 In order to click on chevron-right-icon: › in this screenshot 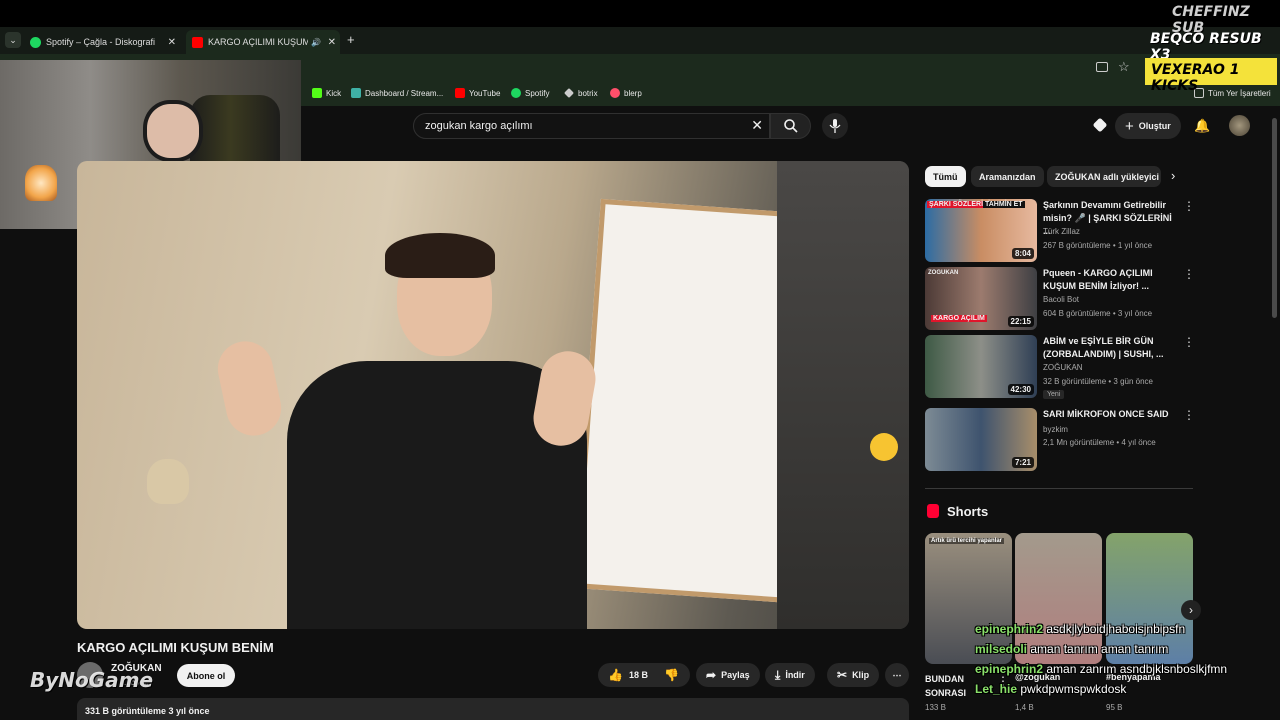, I will do `click(1173, 175)`.